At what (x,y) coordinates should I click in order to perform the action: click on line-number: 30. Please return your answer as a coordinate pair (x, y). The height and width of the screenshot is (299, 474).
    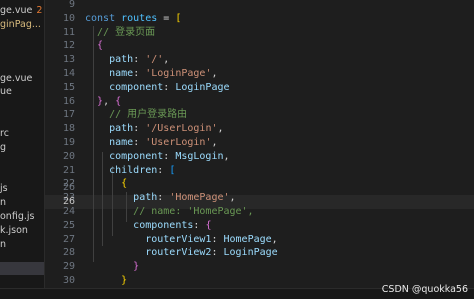
    Looking at the image, I should click on (68, 280).